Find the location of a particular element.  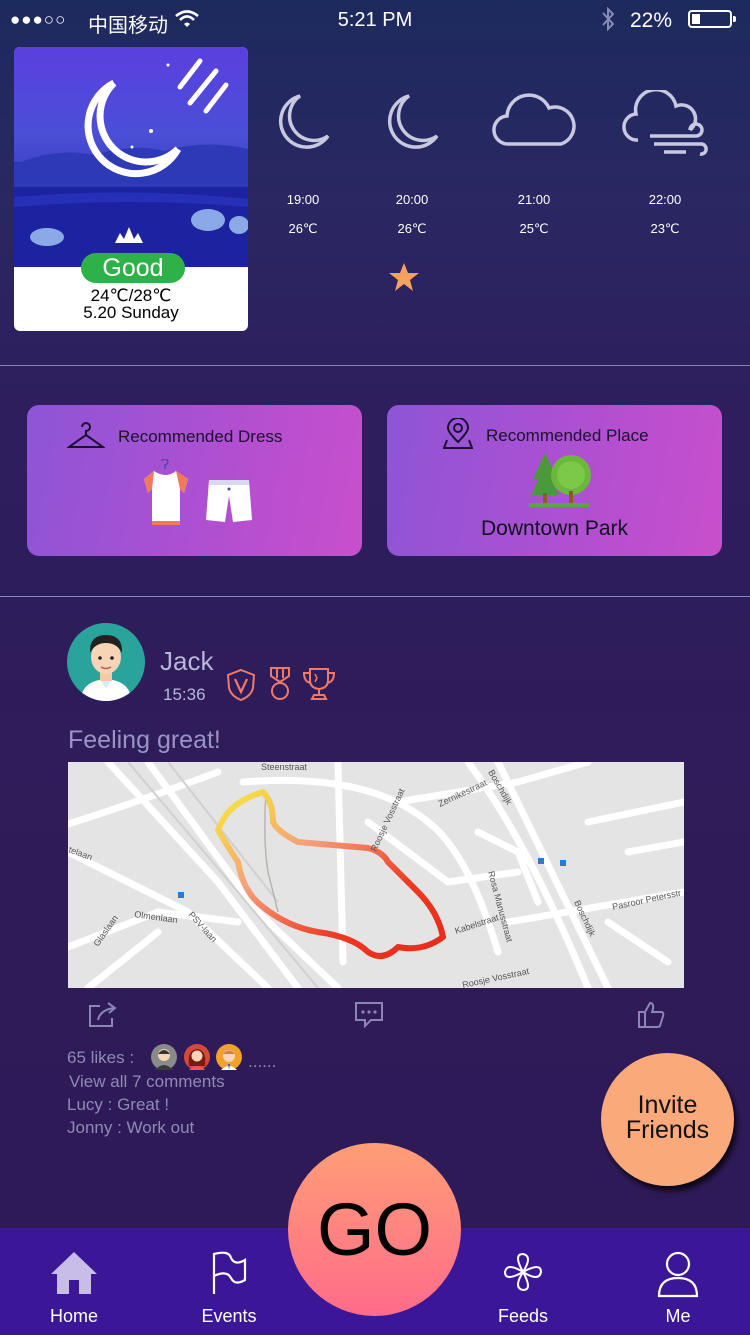

view-comments-link: View all 7 comments is located at coordinates (147, 1082).